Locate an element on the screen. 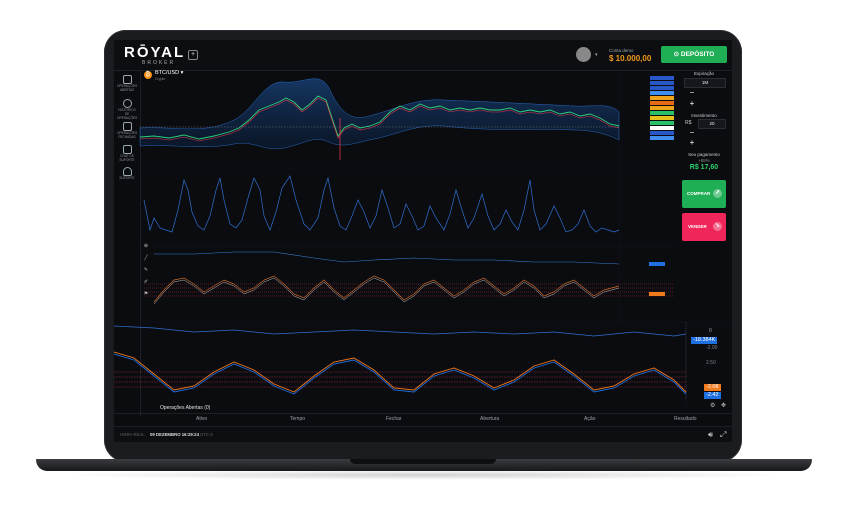 The width and height of the screenshot is (861, 517). oscillator-line-white is located at coordinates (386, 291).